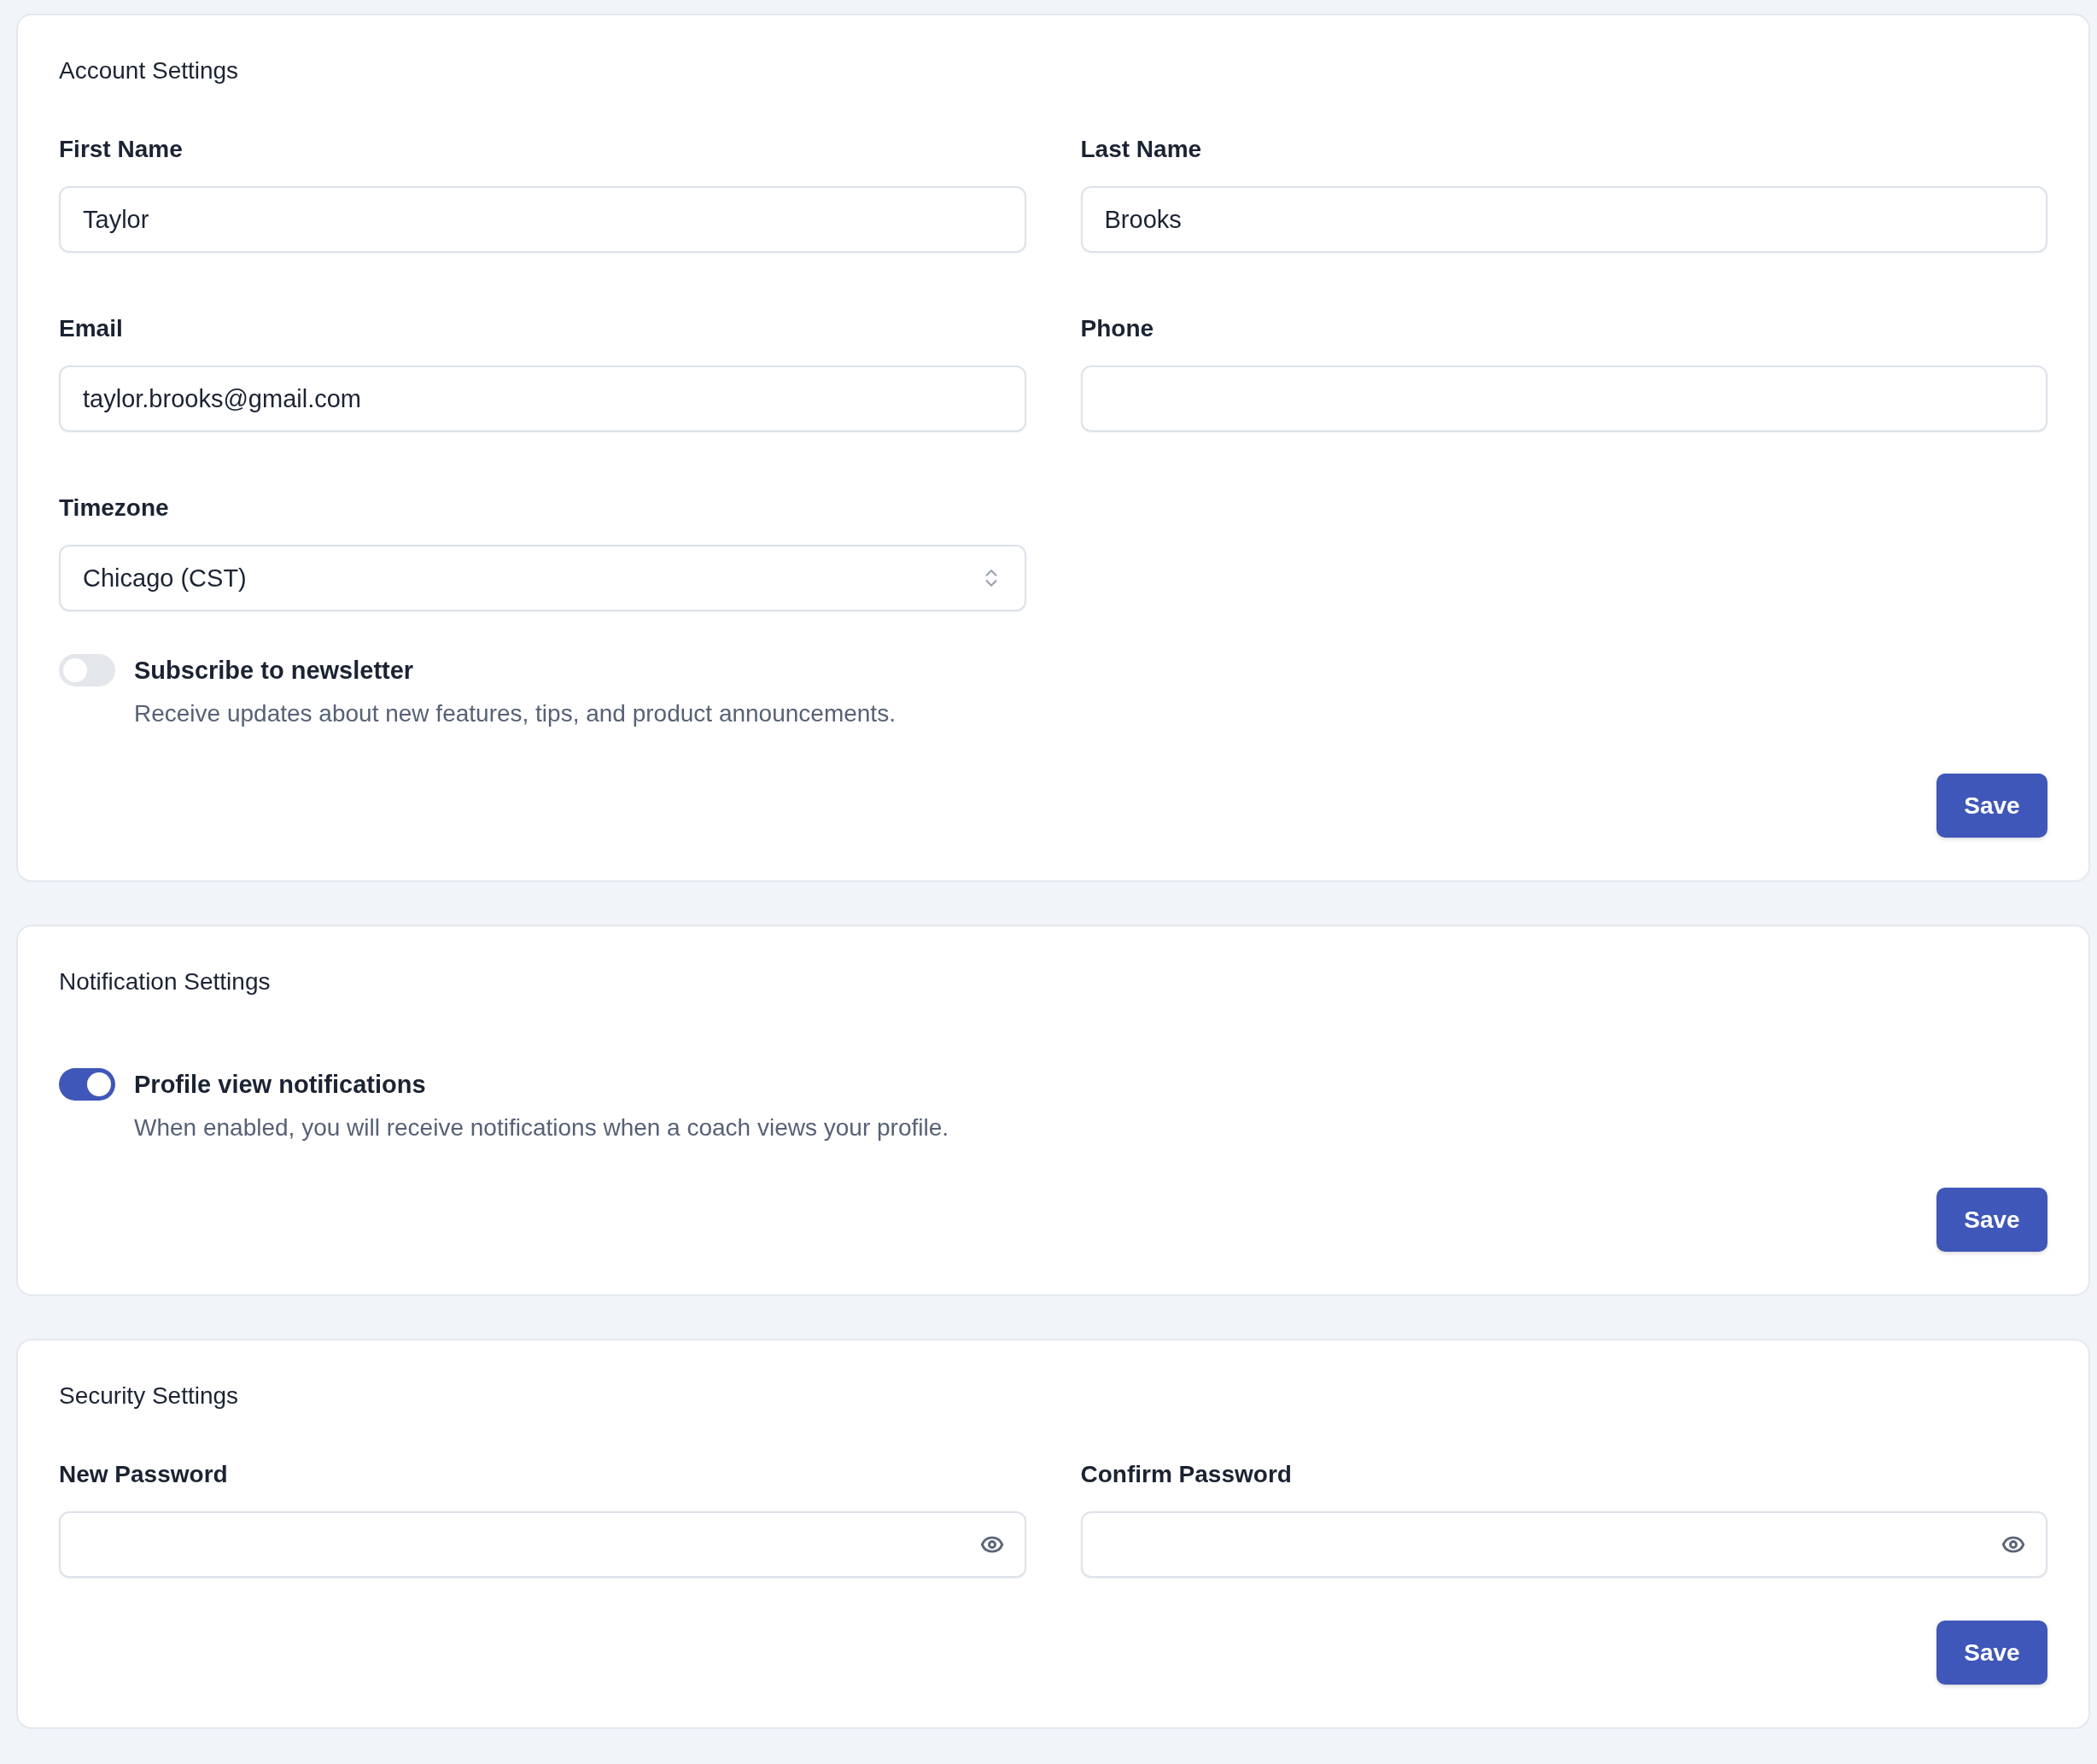 This screenshot has height=1764, width=2097. What do you see at coordinates (542, 1127) in the screenshot?
I see `toggle-description: When enabled, you will receive notifications when a coach views your profile.` at bounding box center [542, 1127].